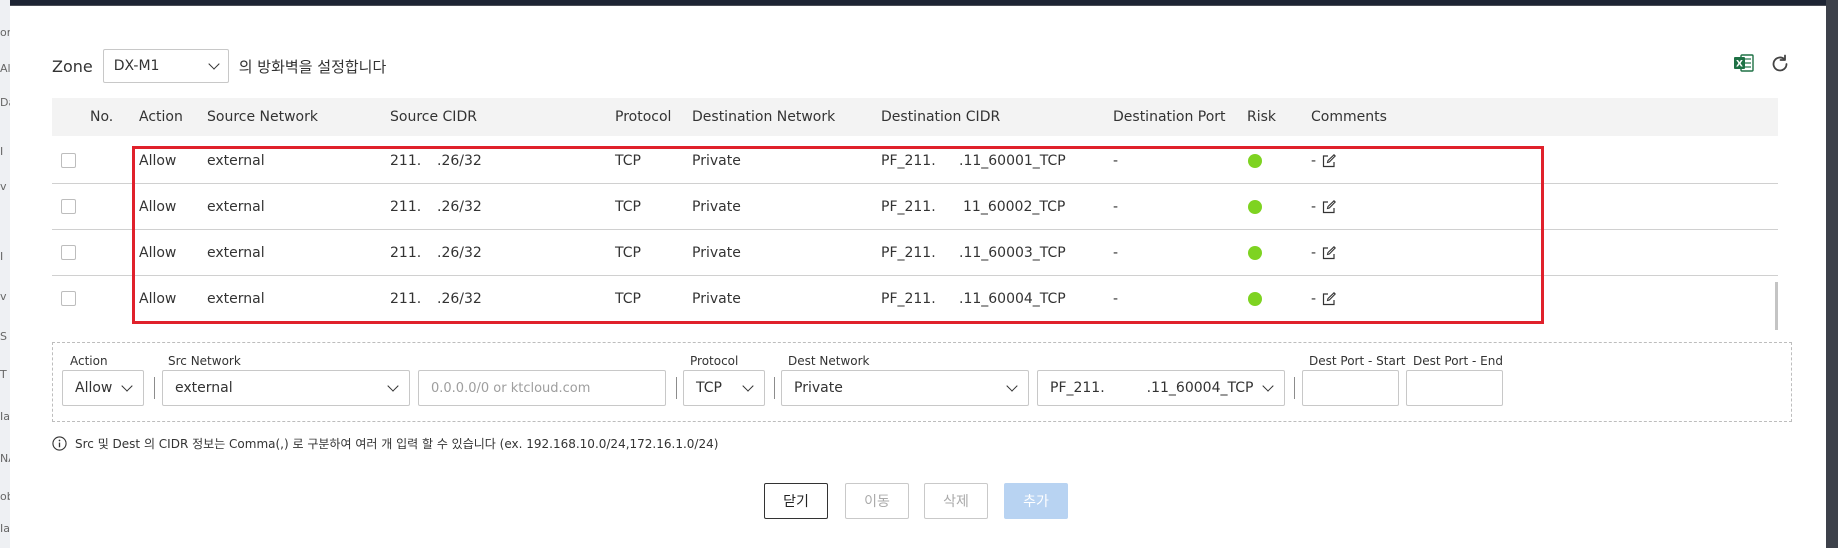 This screenshot has width=1838, height=548. Describe the element at coordinates (1780, 64) in the screenshot. I see `refresh-icon` at that location.